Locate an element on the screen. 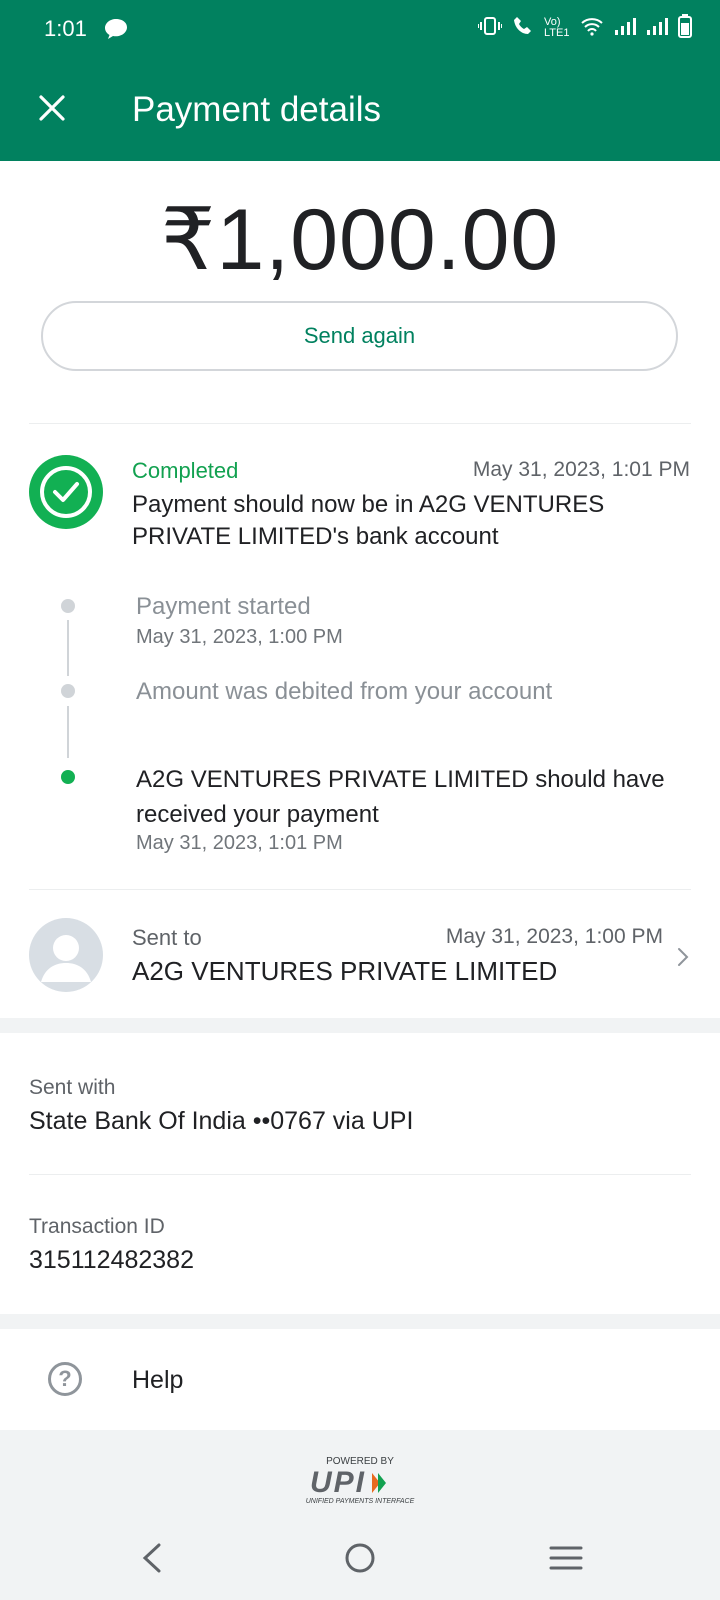 This screenshot has height=1600, width=720. sent-with-label: Sent with is located at coordinates (72, 1087).